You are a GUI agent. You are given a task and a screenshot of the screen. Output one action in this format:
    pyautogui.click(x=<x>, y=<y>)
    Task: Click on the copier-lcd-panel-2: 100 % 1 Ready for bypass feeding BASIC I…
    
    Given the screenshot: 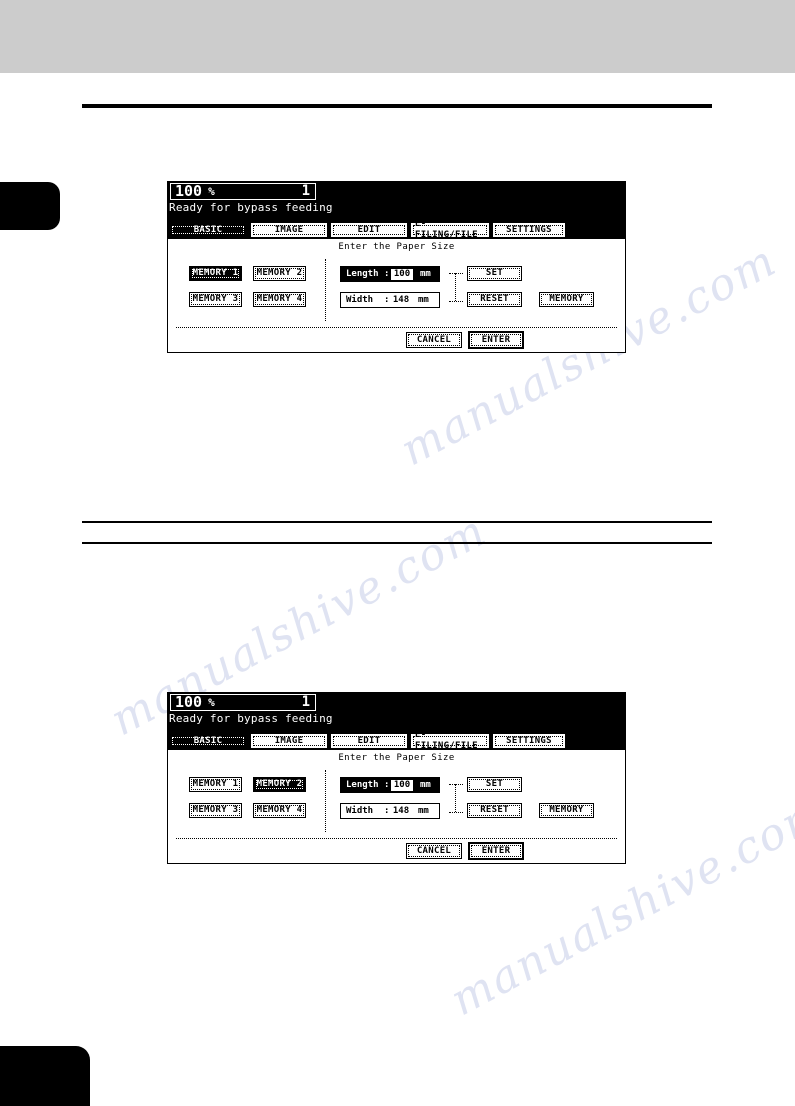 What is the action you would take?
    pyautogui.click(x=396, y=778)
    